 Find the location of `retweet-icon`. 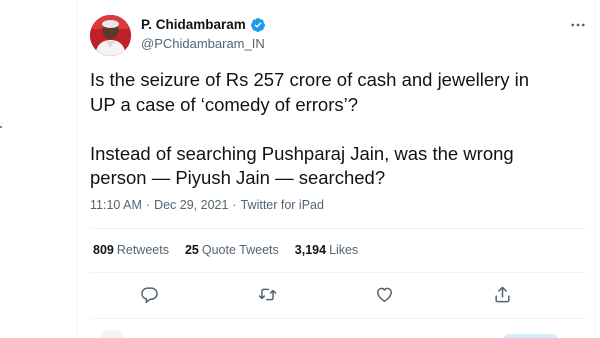

retweet-icon is located at coordinates (267, 294).